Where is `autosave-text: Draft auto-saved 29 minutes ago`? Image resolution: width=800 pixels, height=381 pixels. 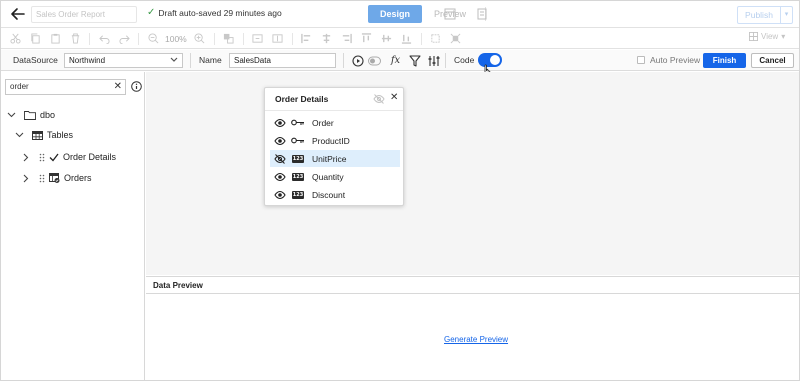 autosave-text: Draft auto-saved 29 minutes ago is located at coordinates (220, 12).